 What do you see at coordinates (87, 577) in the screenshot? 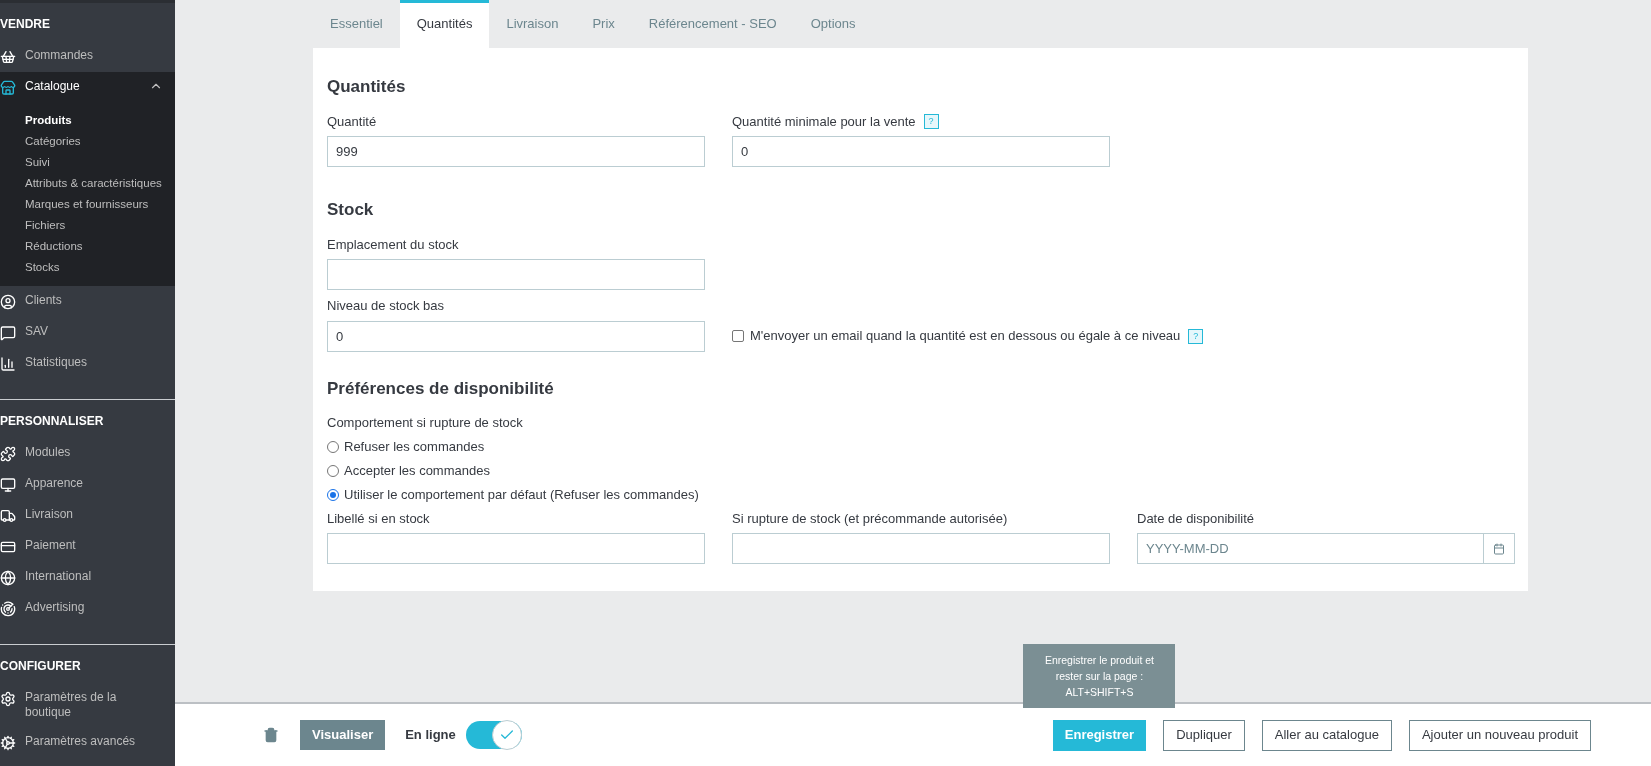
I see `nav-item: International` at bounding box center [87, 577].